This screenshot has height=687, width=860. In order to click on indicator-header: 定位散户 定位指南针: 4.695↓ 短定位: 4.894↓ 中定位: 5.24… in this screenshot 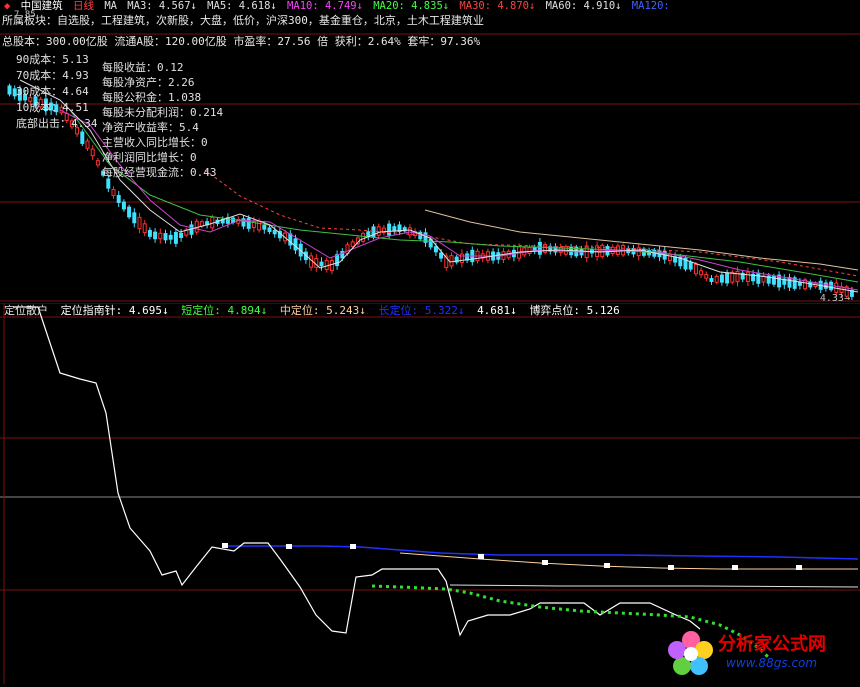, I will do `click(315, 311)`.